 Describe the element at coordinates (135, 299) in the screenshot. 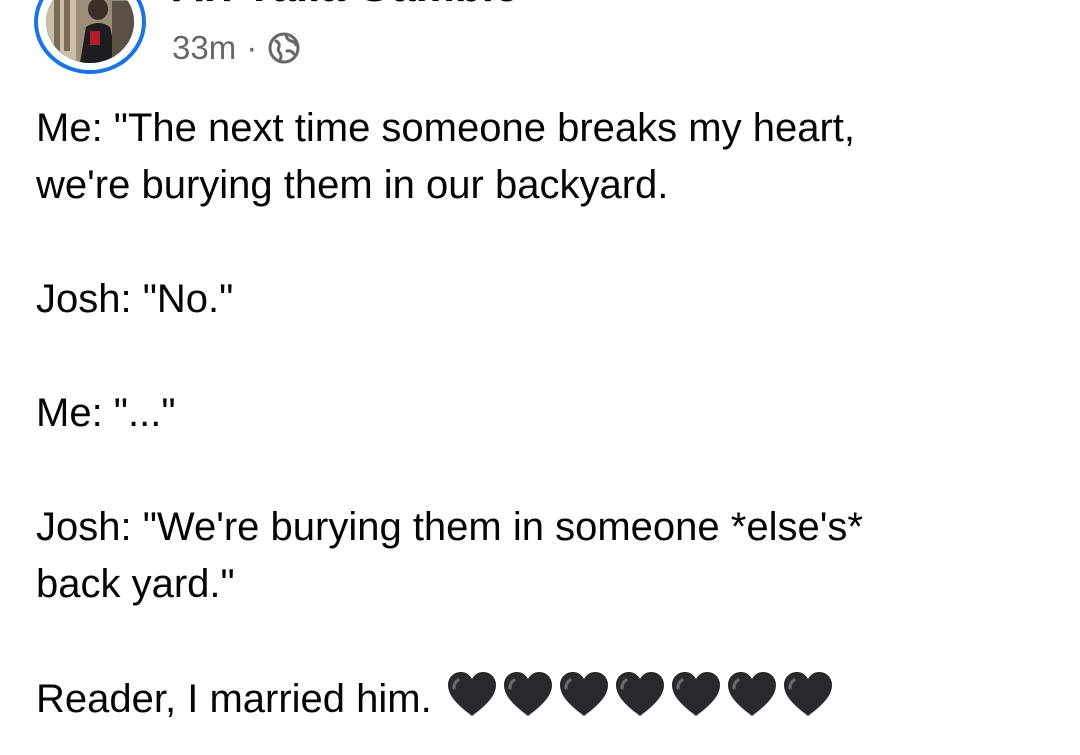

I see `post-line: Josh: "No."` at that location.